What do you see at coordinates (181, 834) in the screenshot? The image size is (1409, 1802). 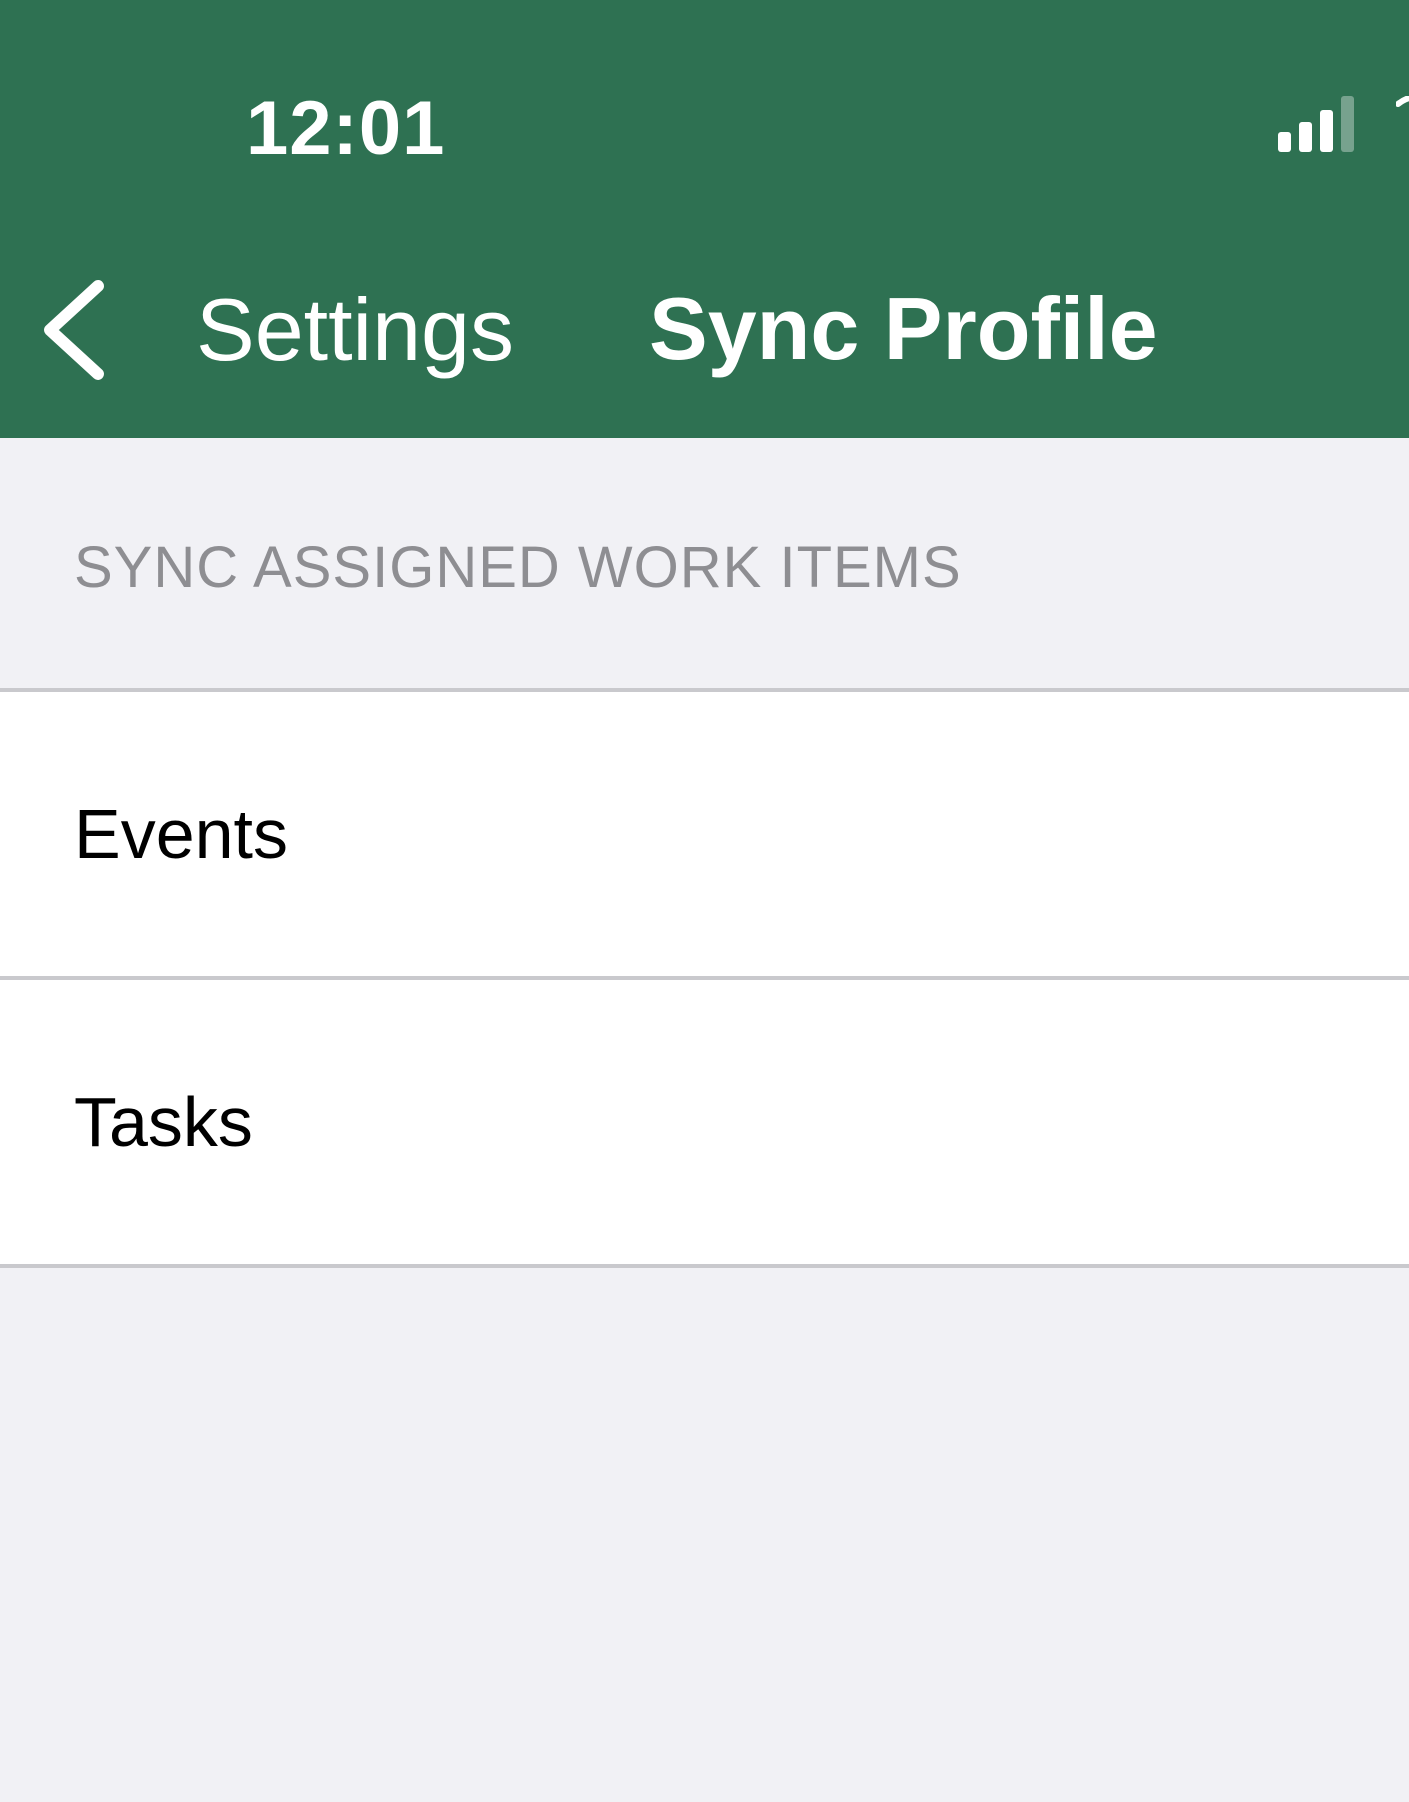 I see `list-item-label: Events` at bounding box center [181, 834].